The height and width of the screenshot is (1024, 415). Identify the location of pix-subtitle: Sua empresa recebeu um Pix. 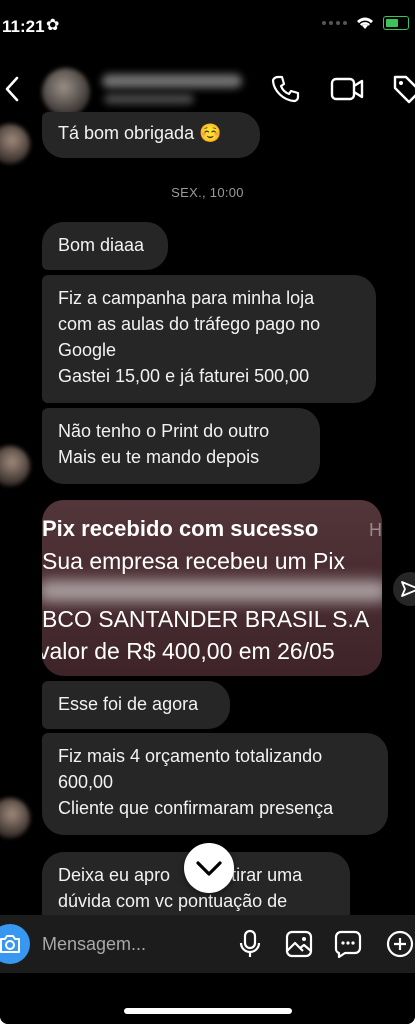
(193, 561).